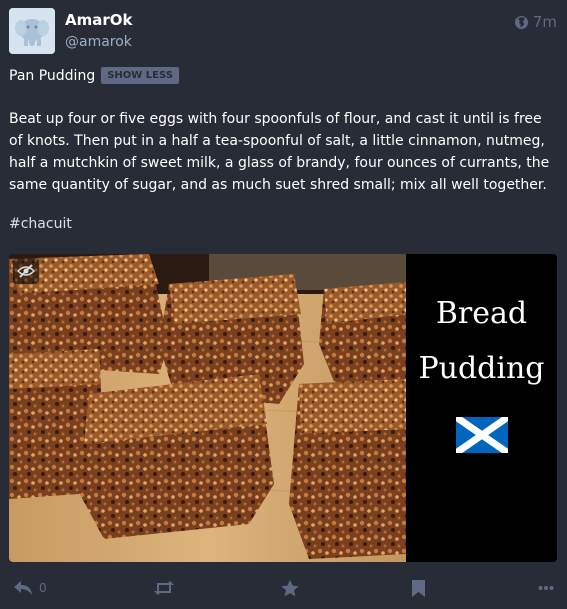  I want to click on reply-button: 0, so click(30, 588).